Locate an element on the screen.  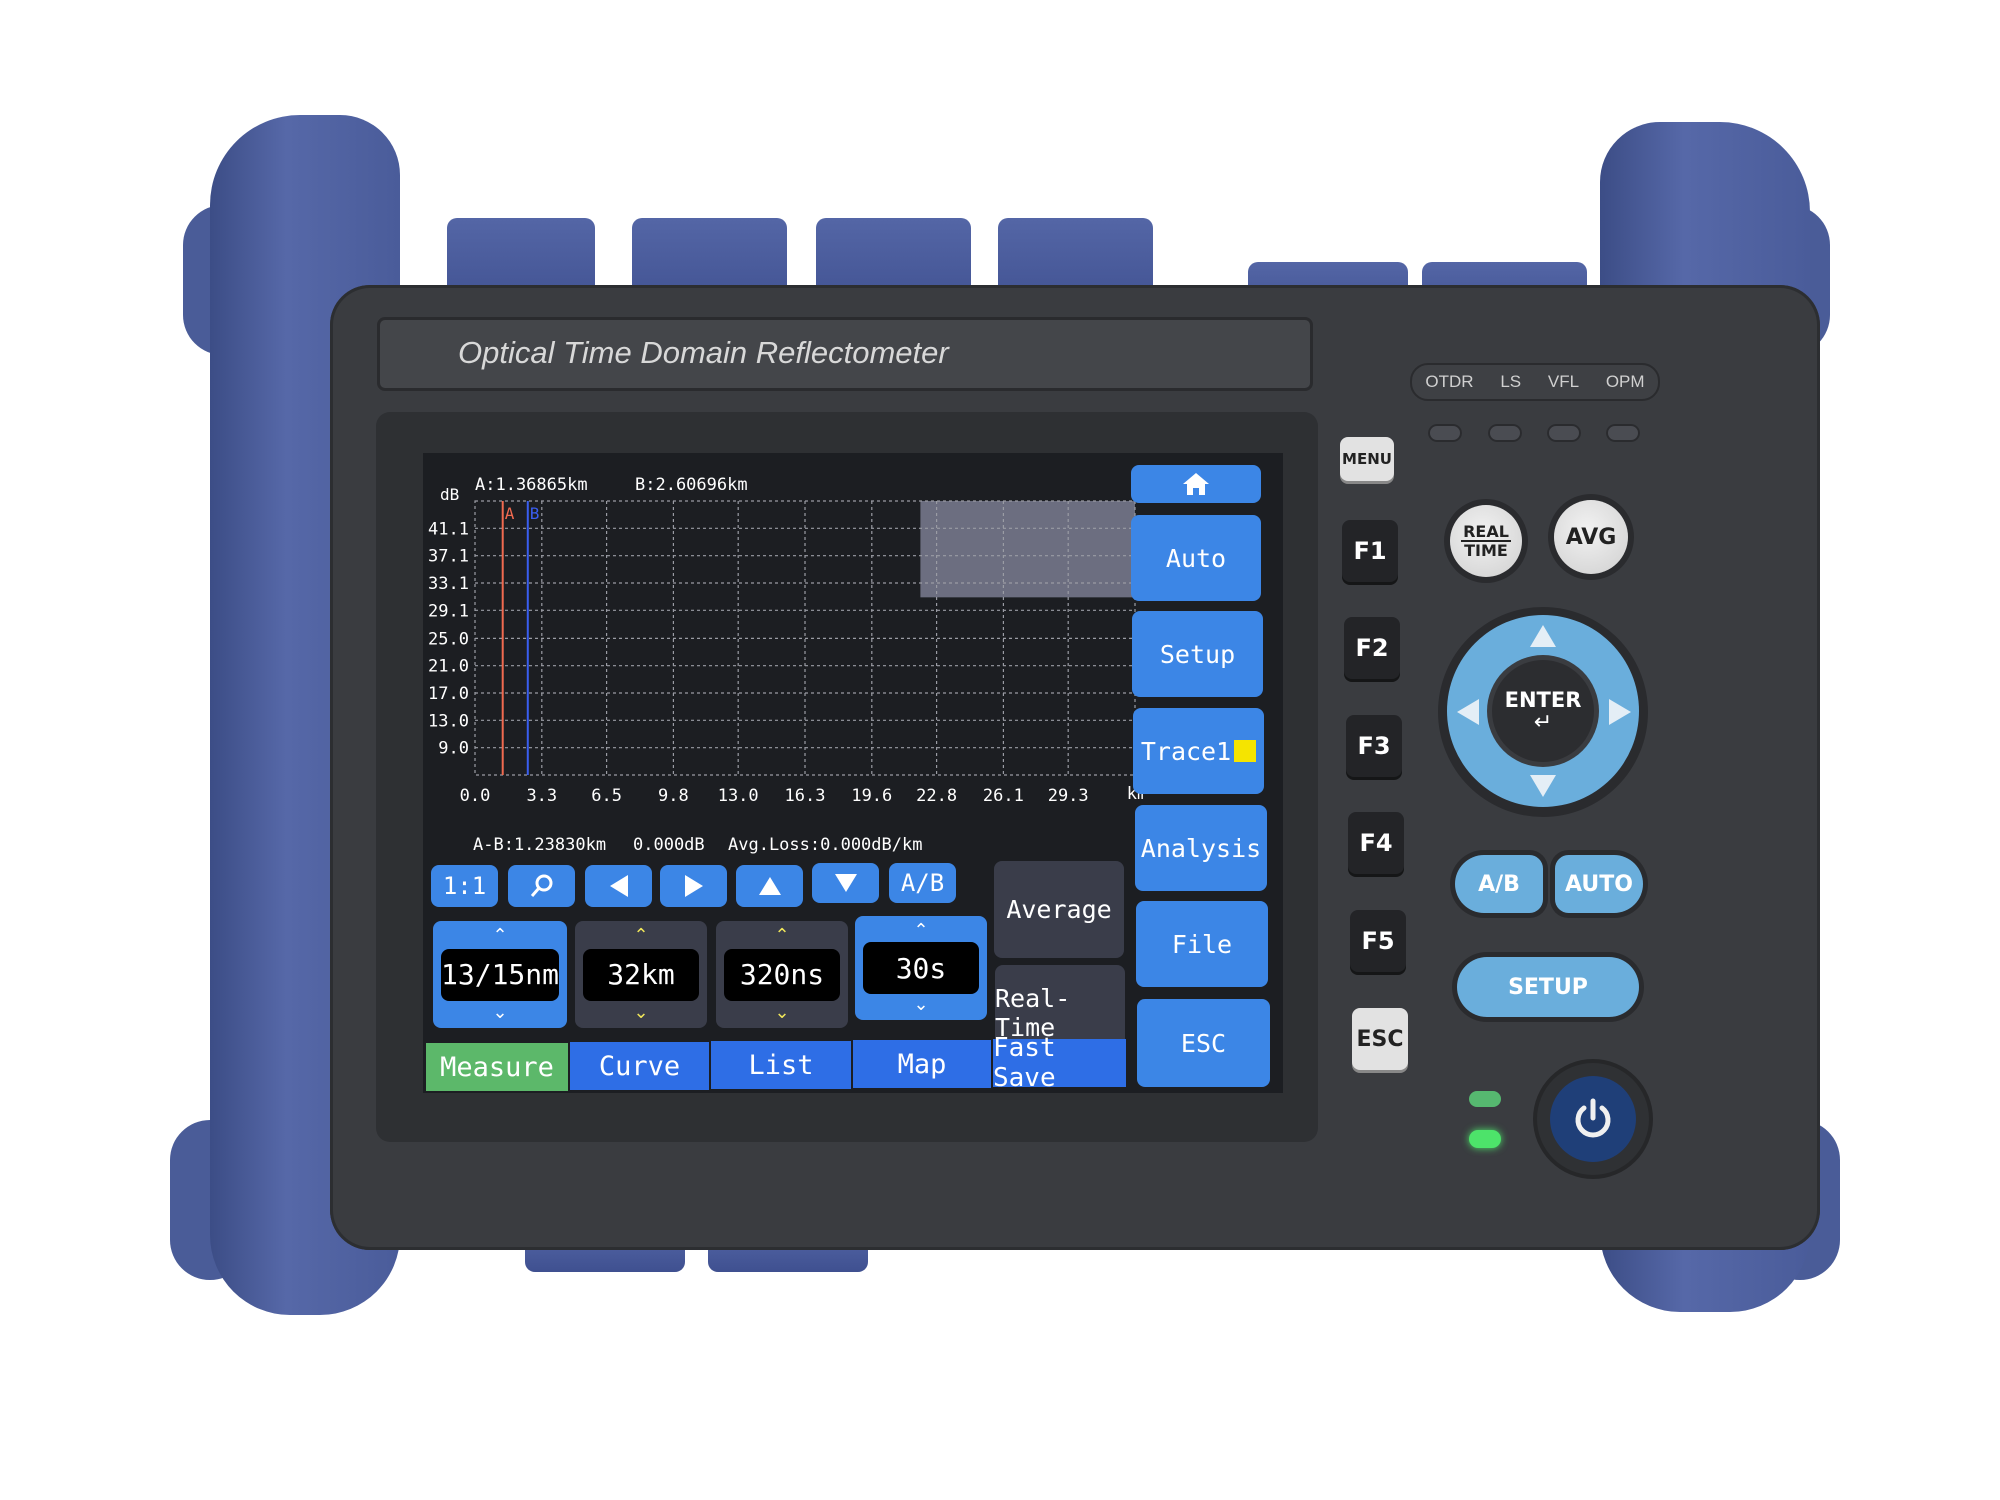
f4-key: F4 is located at coordinates (1376, 843).